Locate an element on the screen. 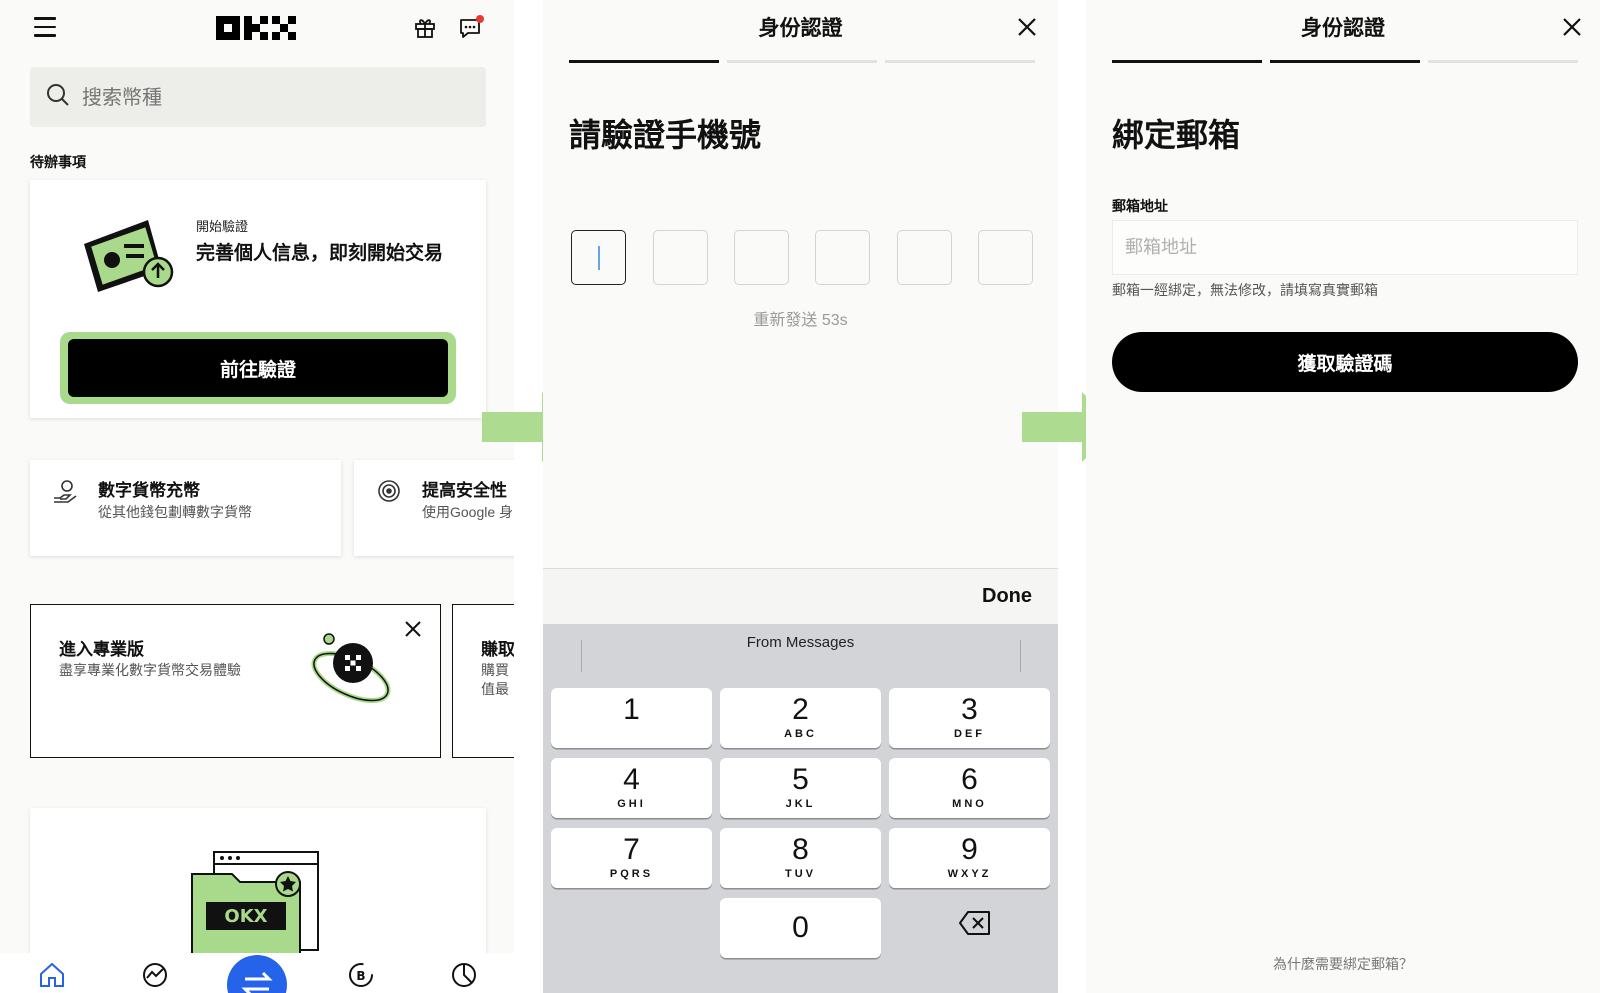  search-bar is located at coordinates (258, 97).